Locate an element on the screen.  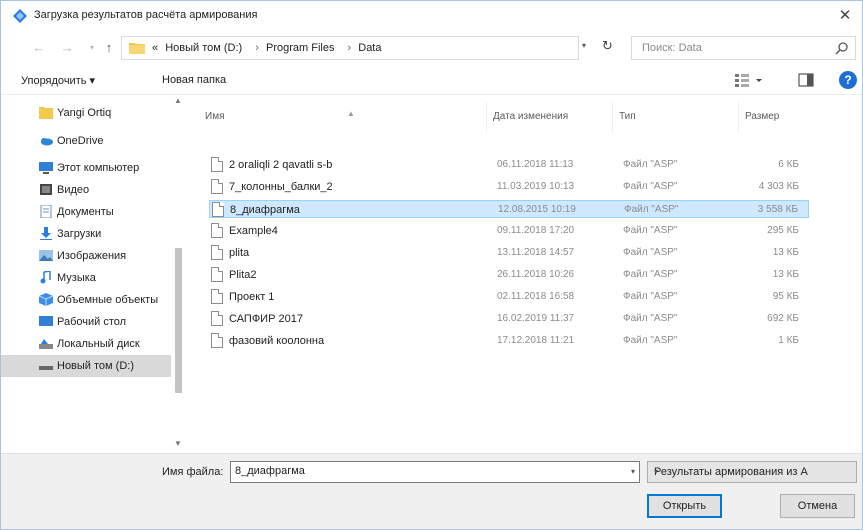
file-row: plita 13.11.2018 14:57 Файл "ASP" 13 КБ is located at coordinates (509, 253).